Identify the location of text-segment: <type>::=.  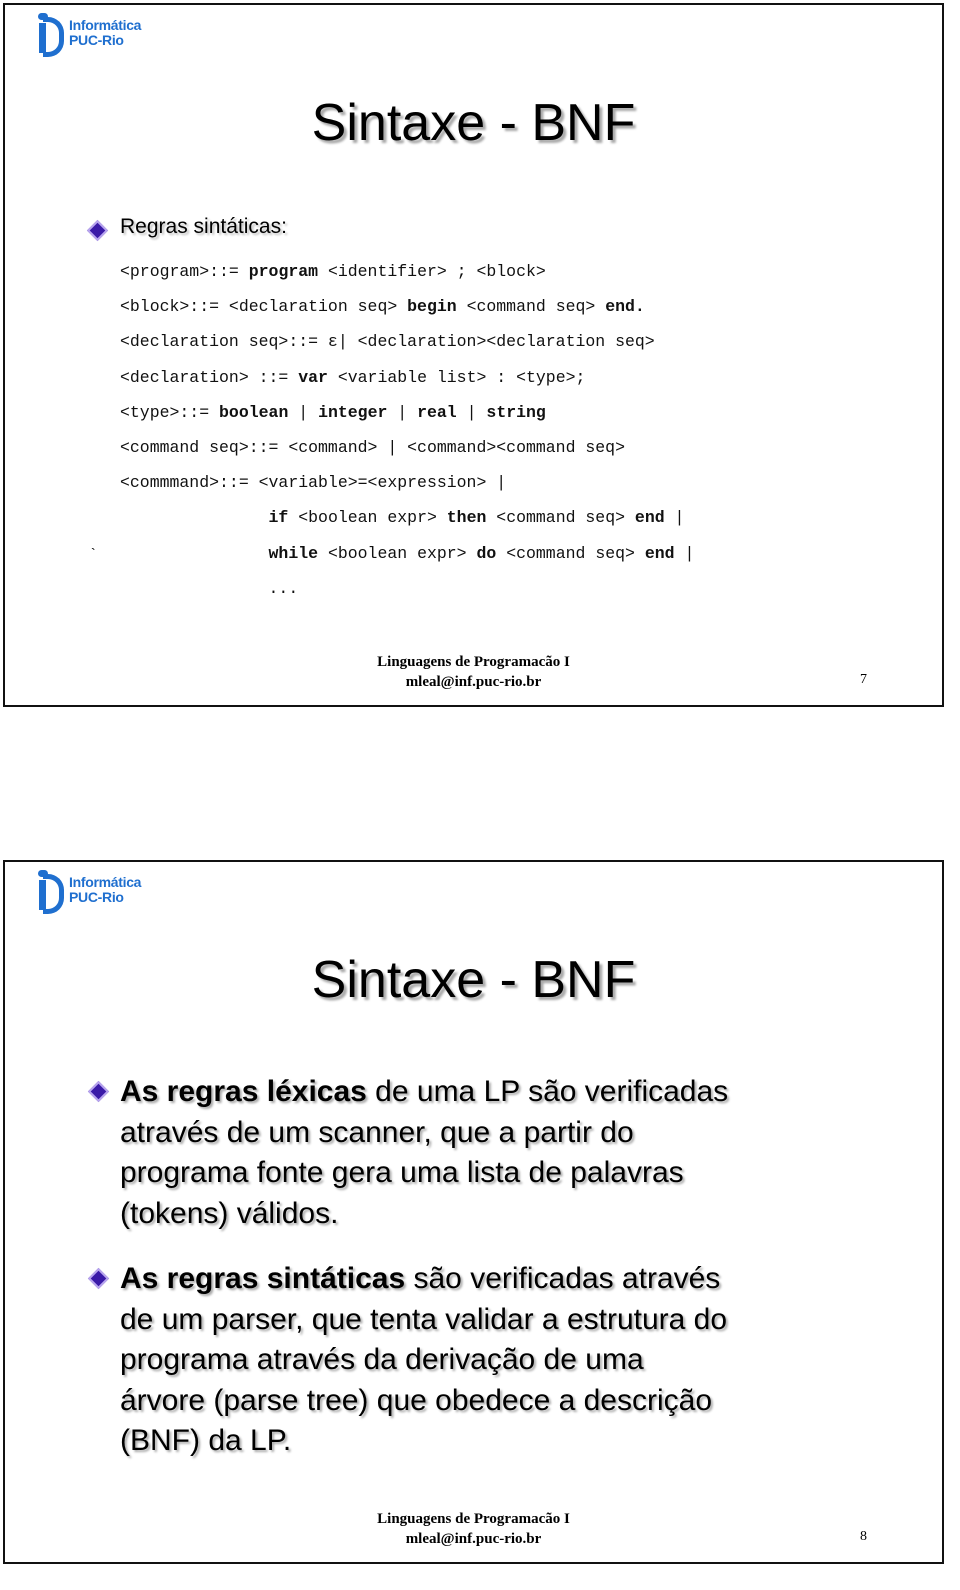
(170, 412).